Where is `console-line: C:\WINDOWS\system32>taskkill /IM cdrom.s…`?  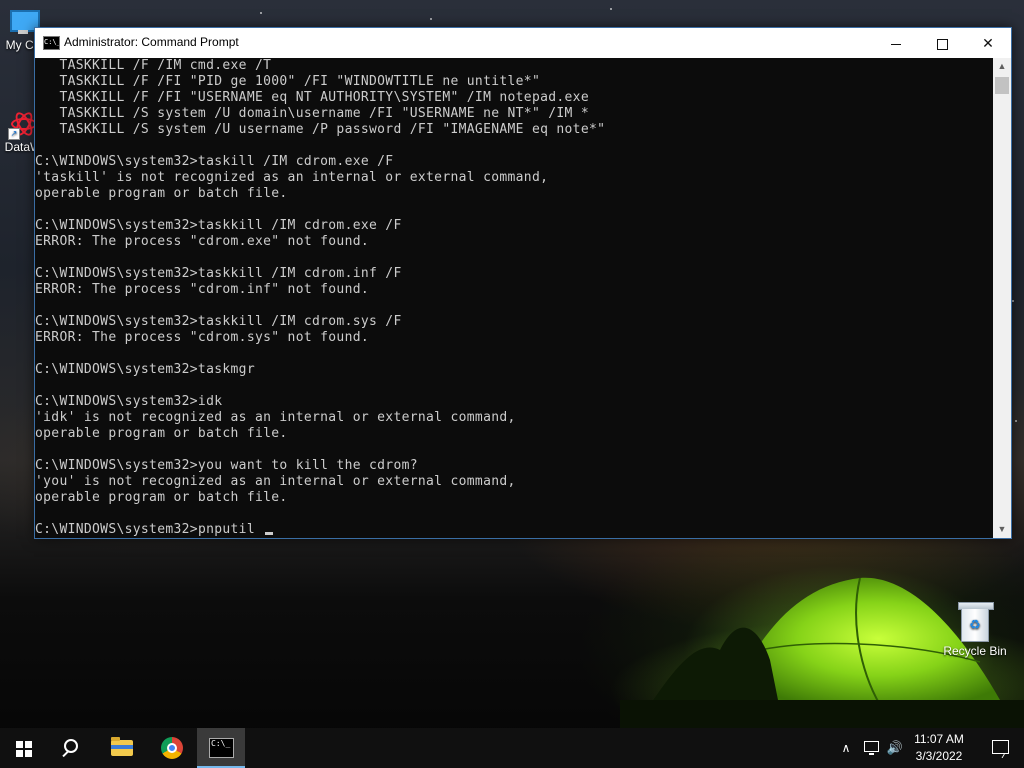
console-line: C:\WINDOWS\system32>taskkill /IM cdrom.s… is located at coordinates (218, 321).